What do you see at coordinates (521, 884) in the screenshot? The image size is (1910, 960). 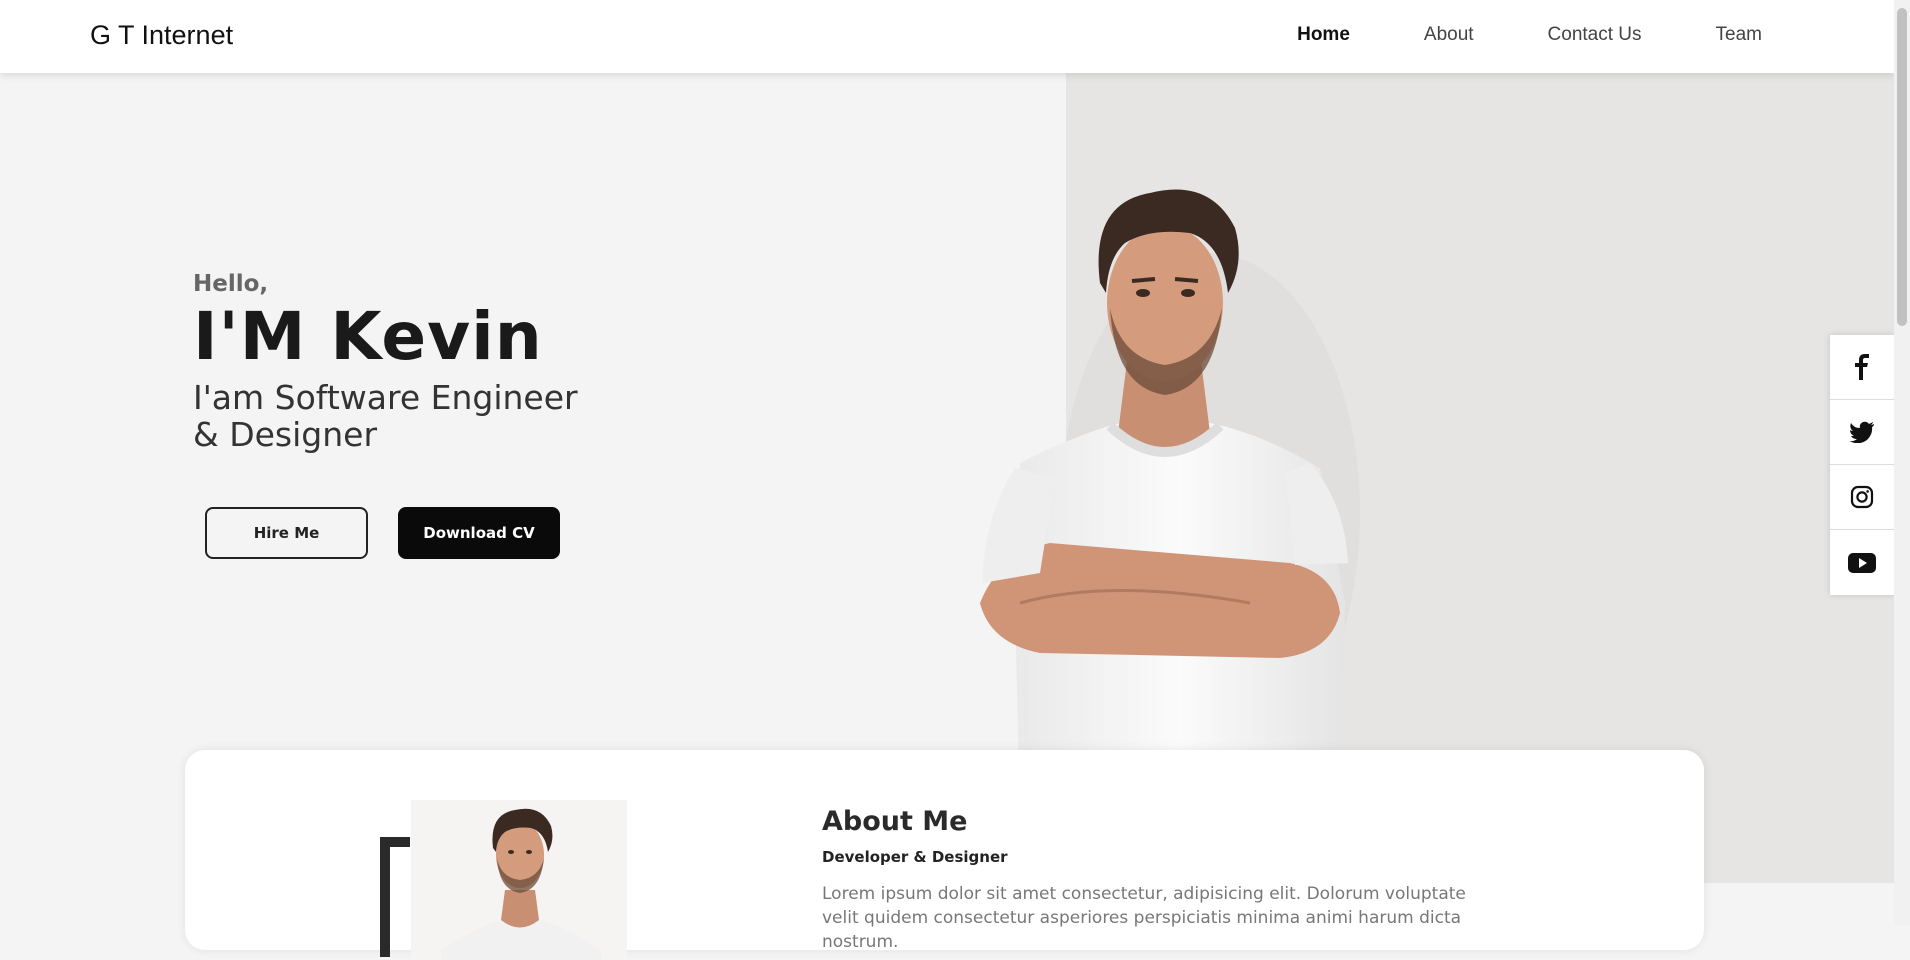 I see `about-portrait-figure` at bounding box center [521, 884].